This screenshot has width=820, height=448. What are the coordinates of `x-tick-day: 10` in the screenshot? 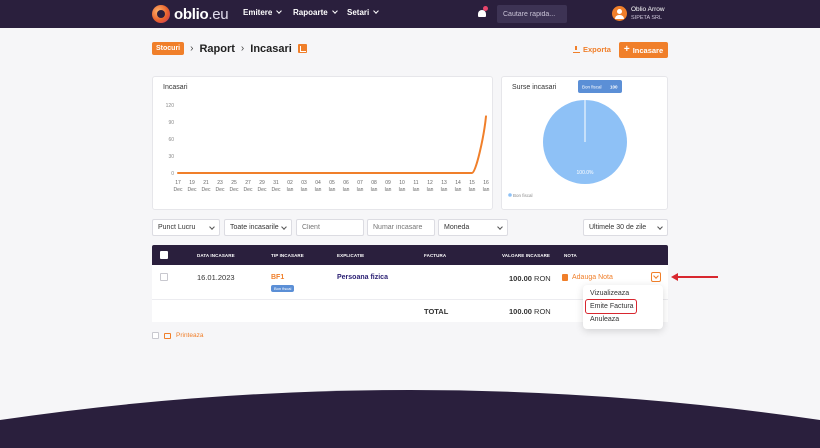 It's located at (402, 183).